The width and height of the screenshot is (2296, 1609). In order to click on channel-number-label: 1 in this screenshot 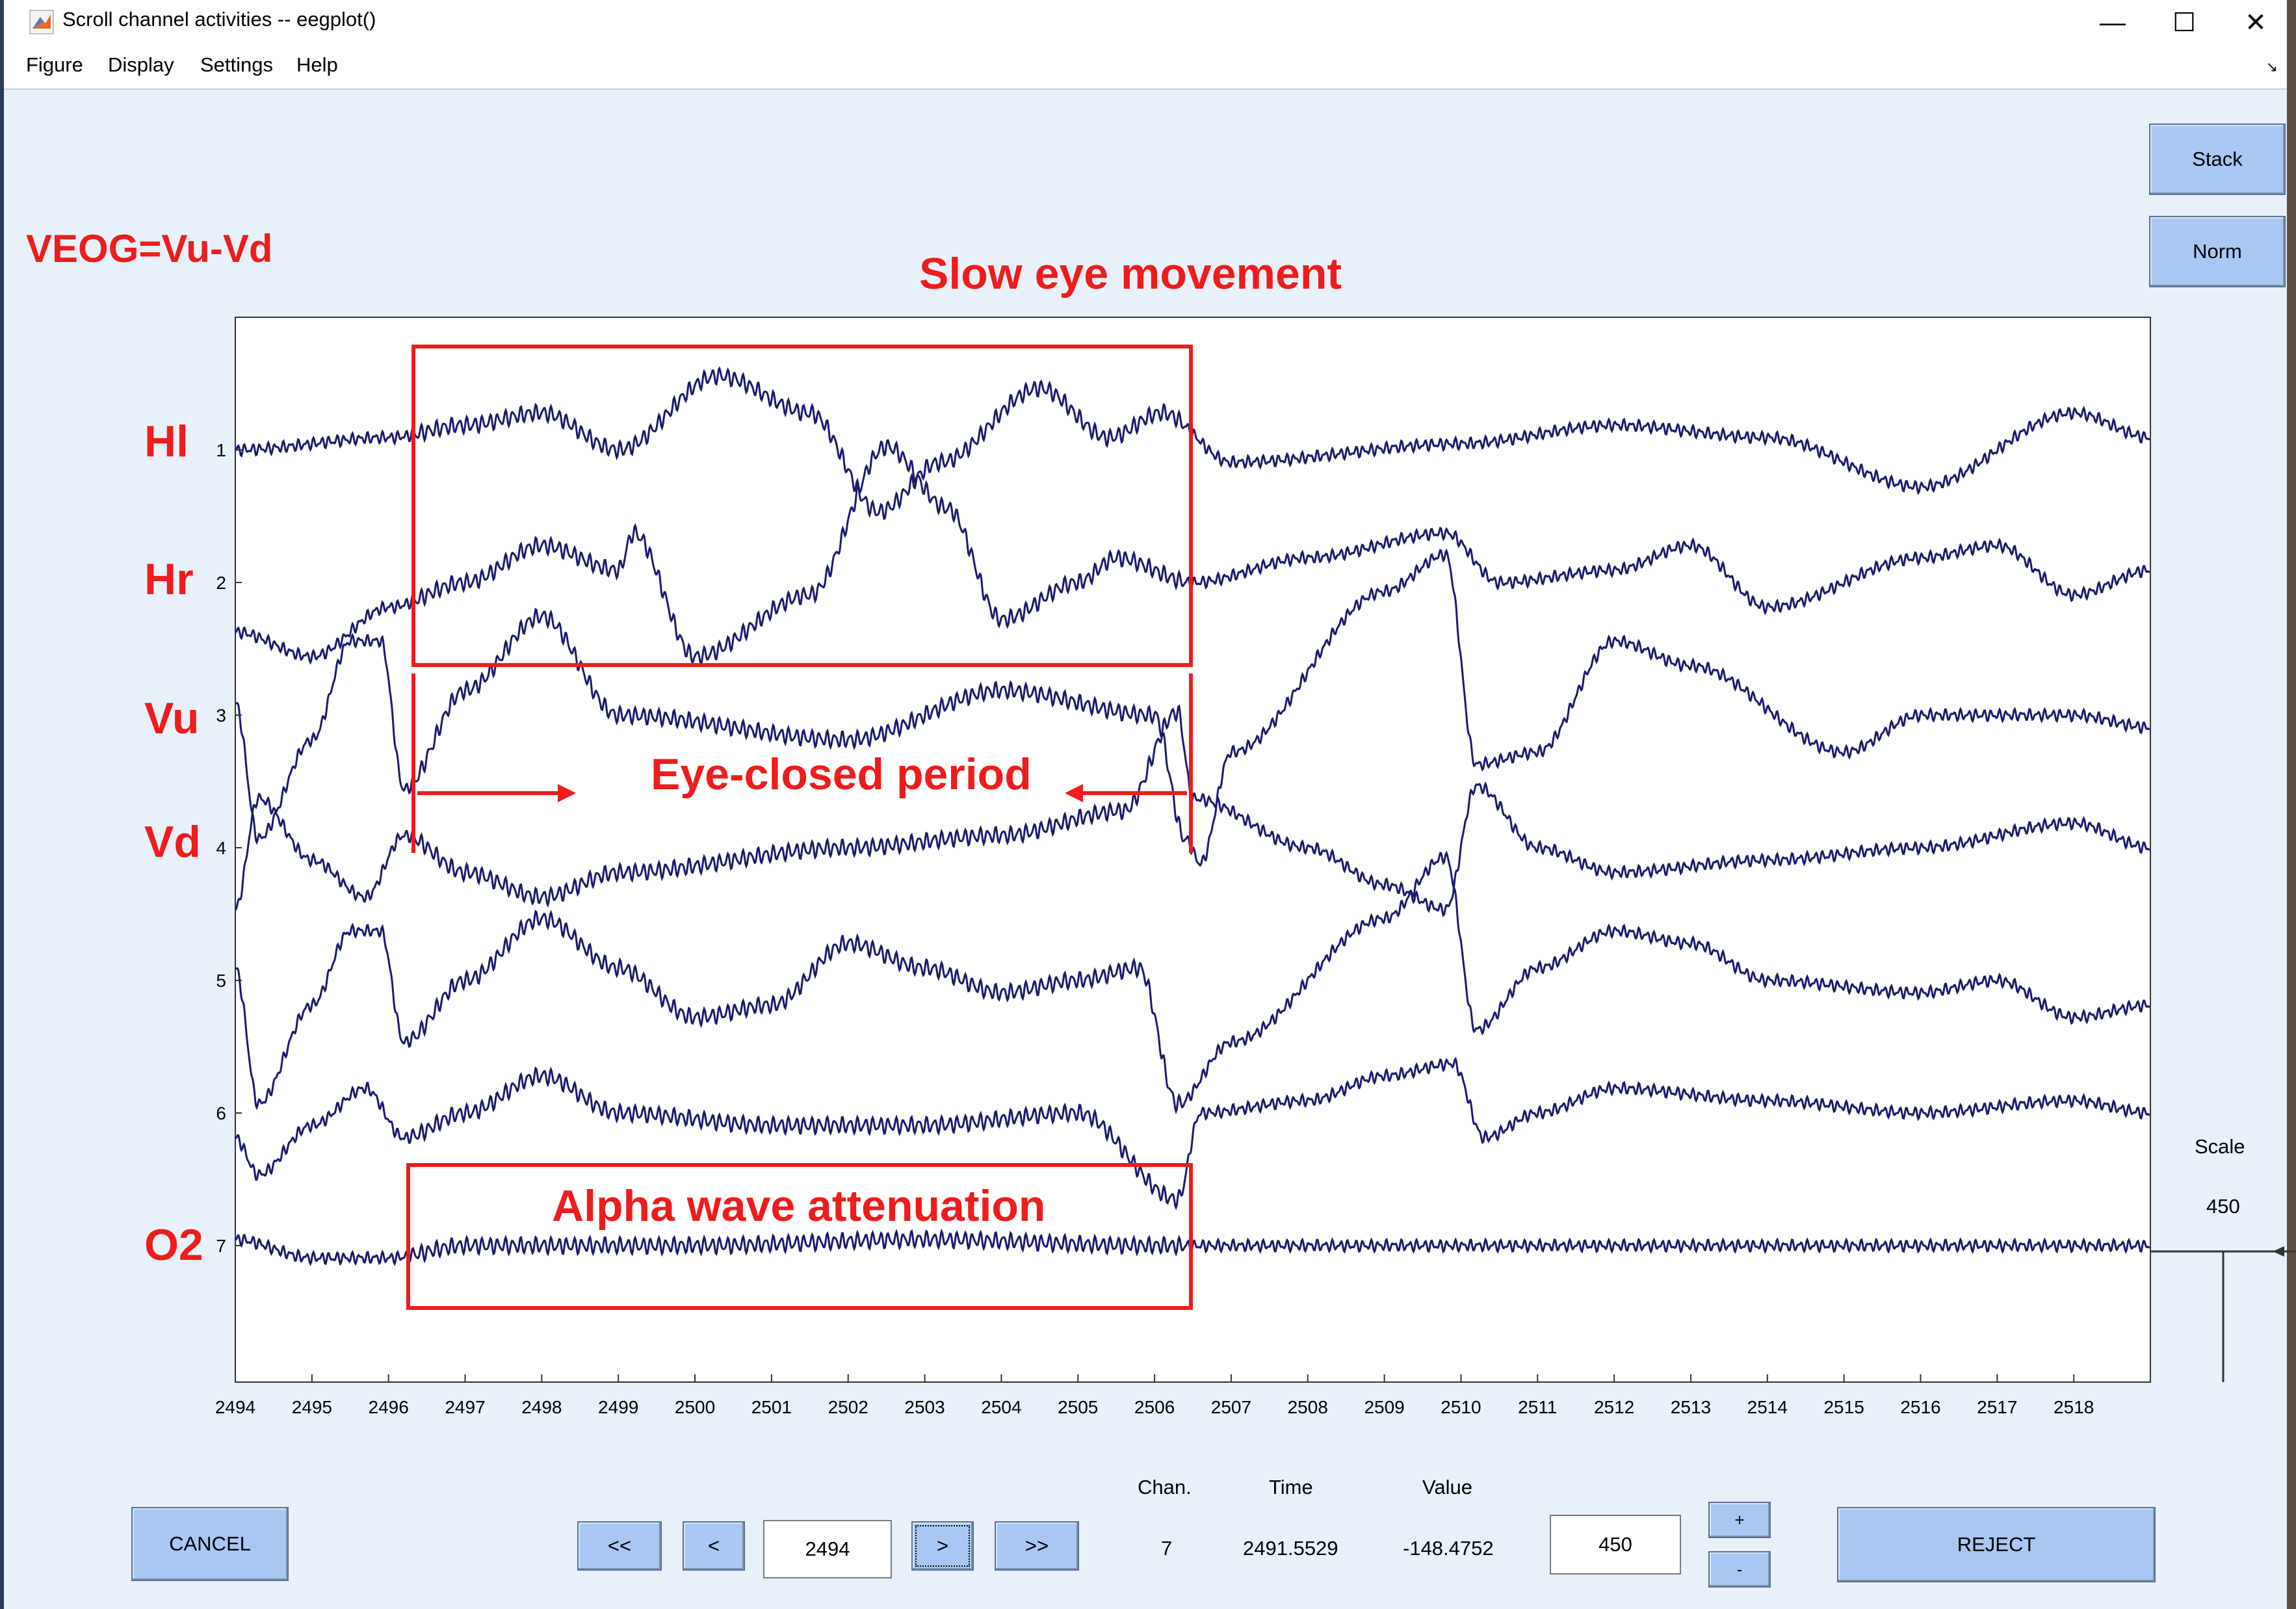, I will do `click(221, 450)`.